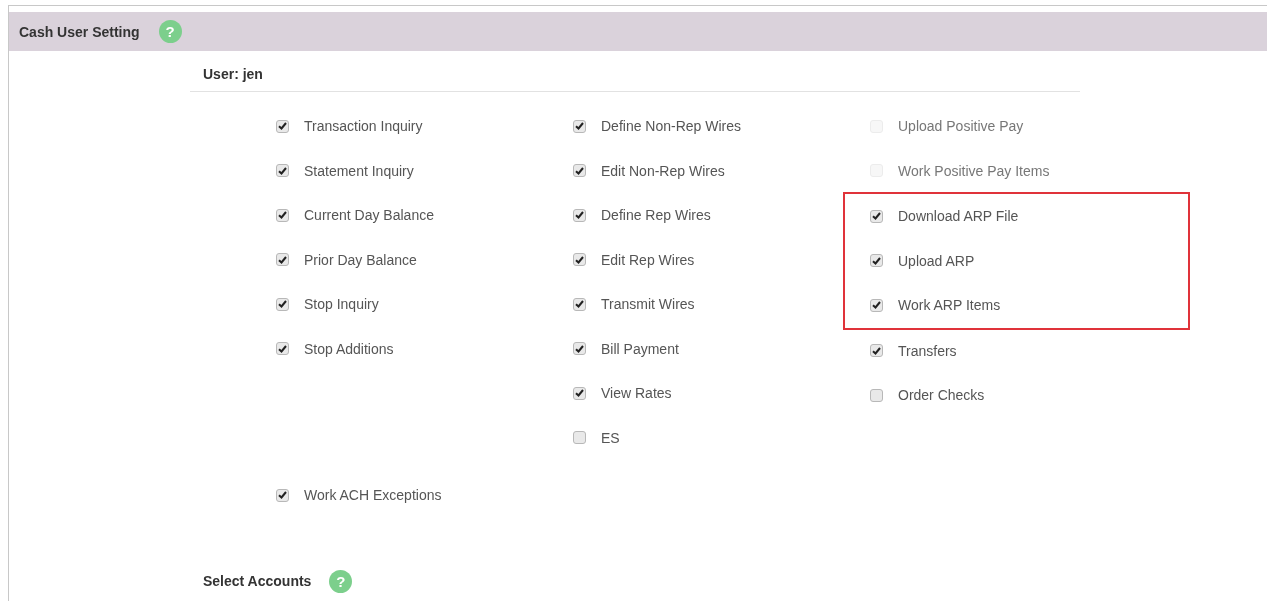 The image size is (1267, 601). What do you see at coordinates (949, 305) in the screenshot?
I see `checkbox-label: Work ARP Items` at bounding box center [949, 305].